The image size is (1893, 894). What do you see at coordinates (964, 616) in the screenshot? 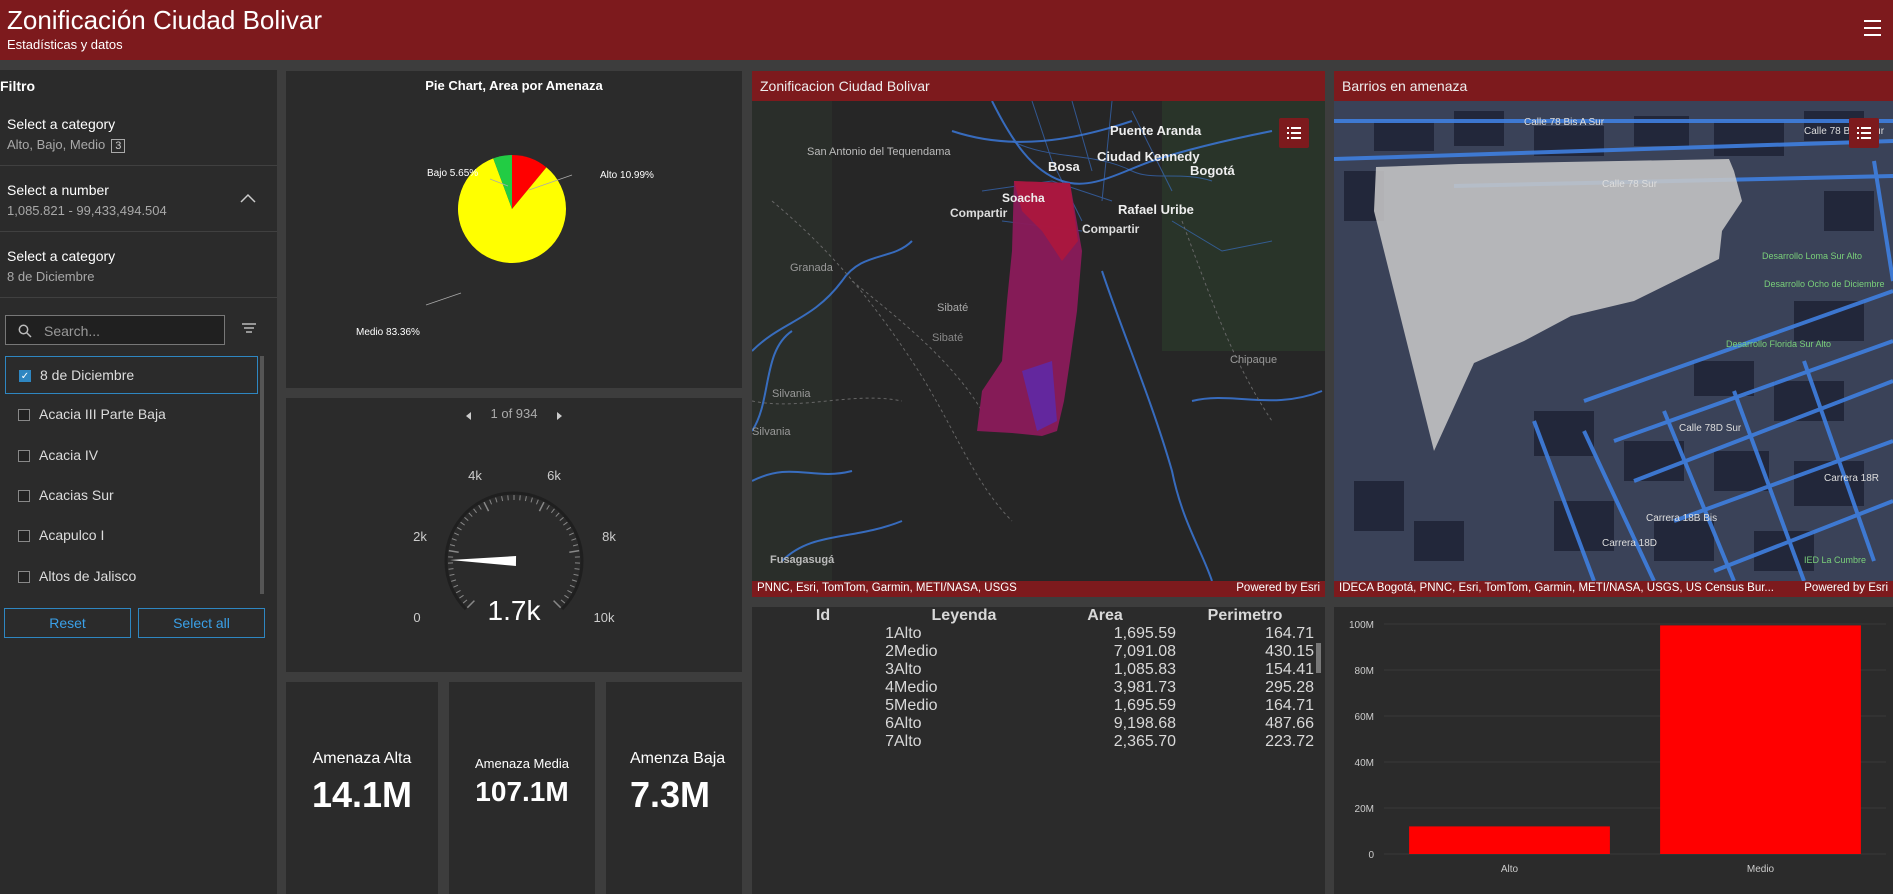
I see `column-header-leyenda: Leyenda` at bounding box center [964, 616].